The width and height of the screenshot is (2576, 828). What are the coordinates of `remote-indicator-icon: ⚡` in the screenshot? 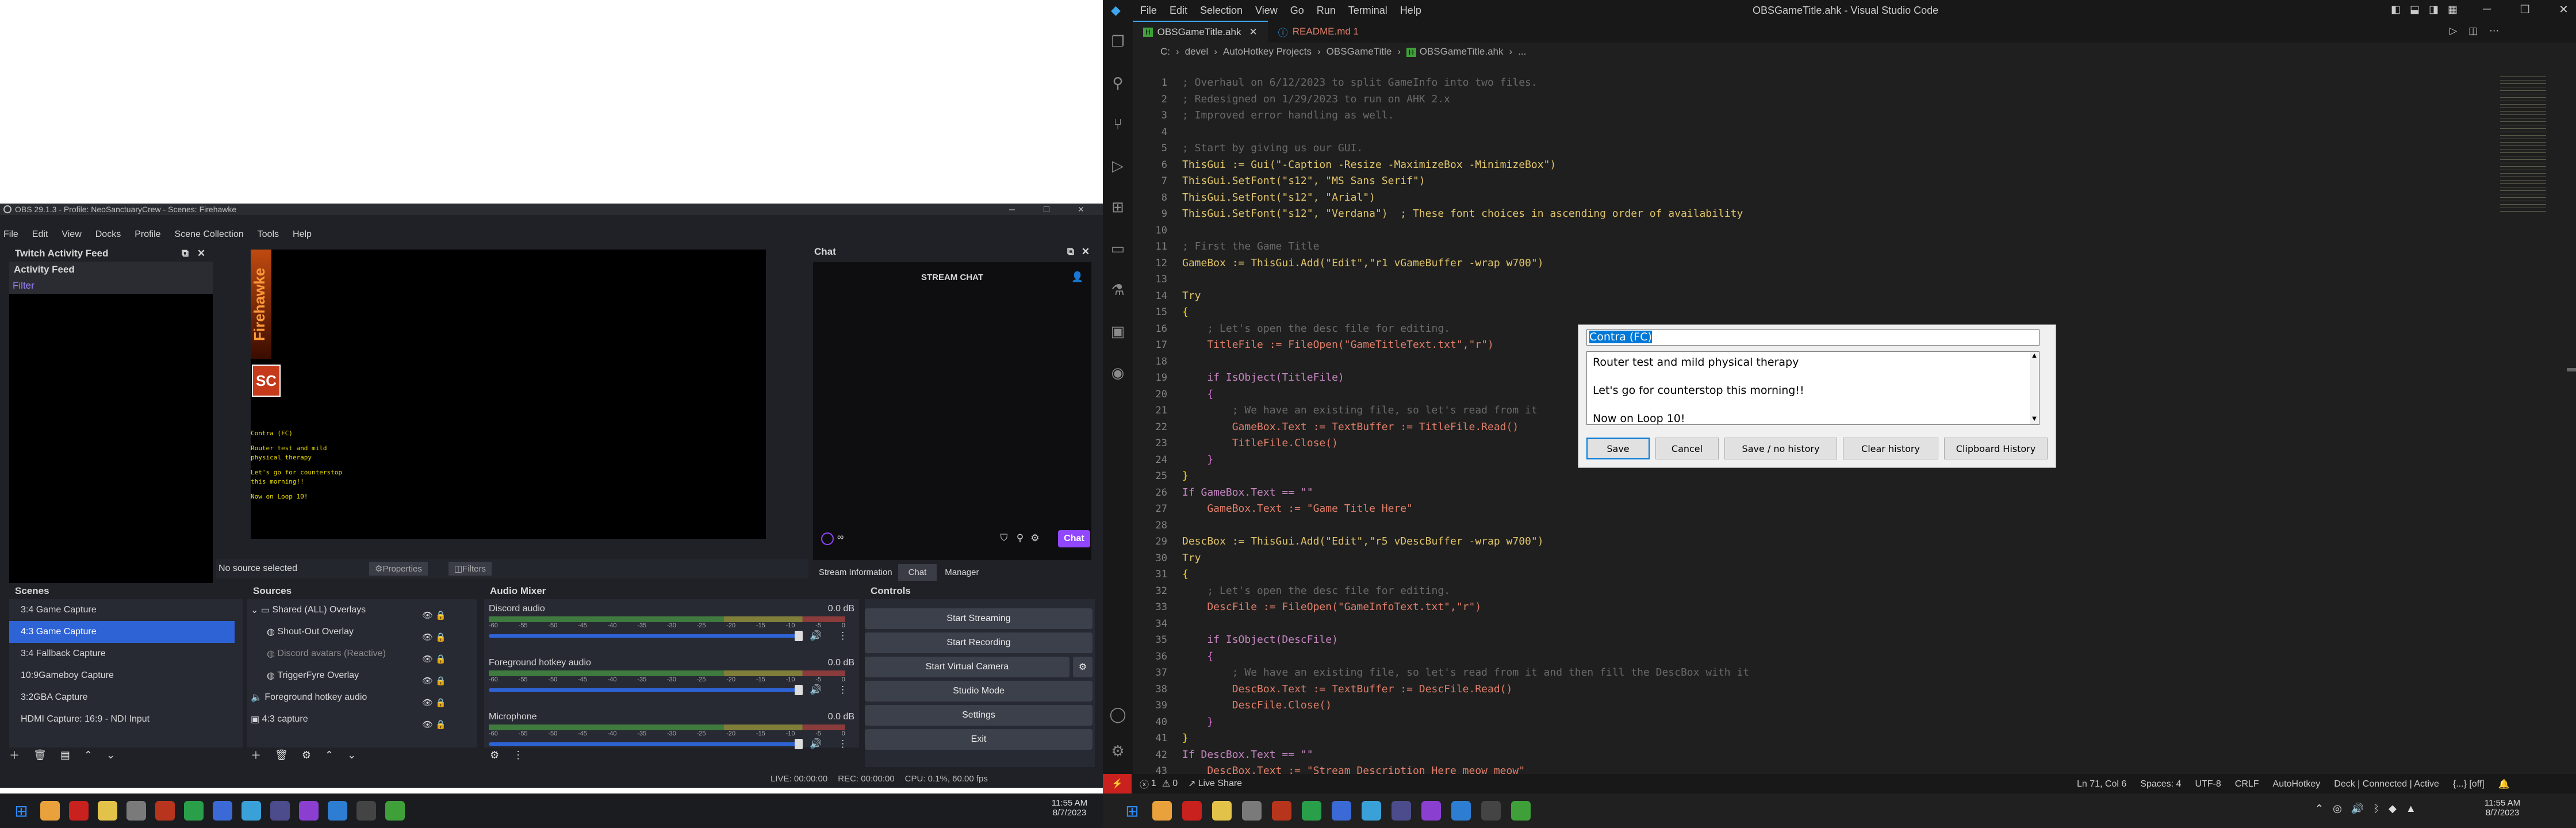 It's located at (1117, 783).